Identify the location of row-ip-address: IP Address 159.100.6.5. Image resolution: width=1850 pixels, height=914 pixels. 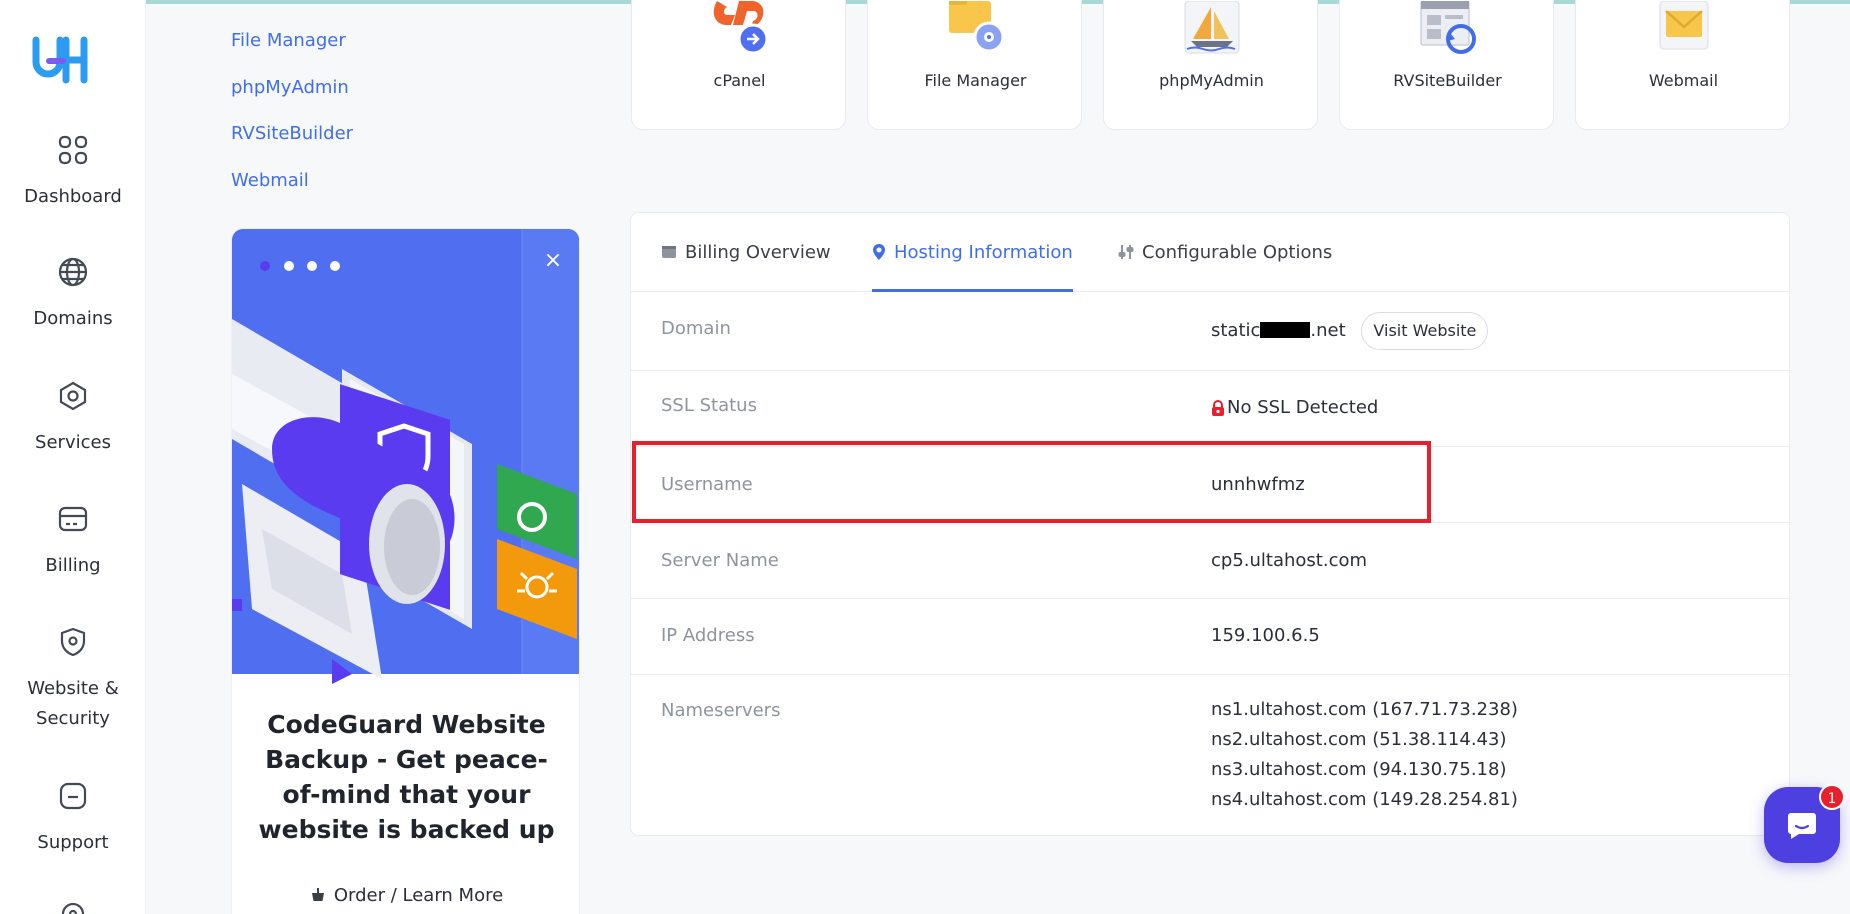
(1211, 637).